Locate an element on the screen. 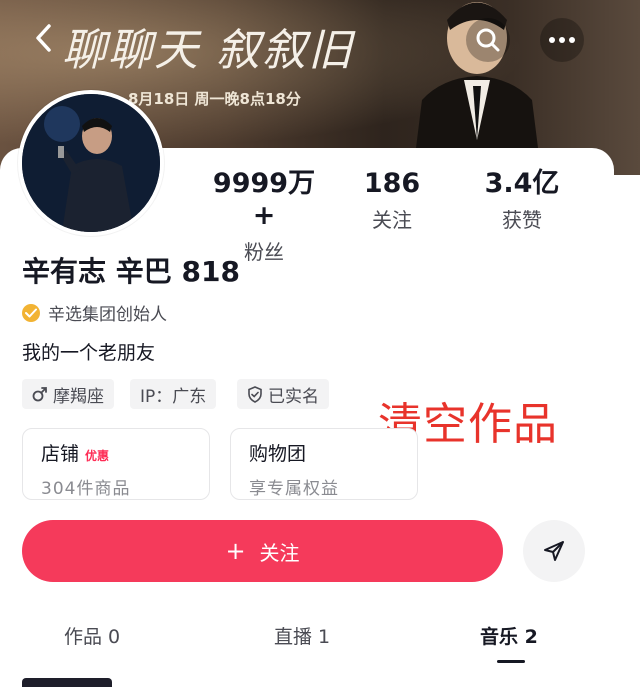 The width and height of the screenshot is (640, 687). shop-subtitle: 304件商品 is located at coordinates (86, 489).